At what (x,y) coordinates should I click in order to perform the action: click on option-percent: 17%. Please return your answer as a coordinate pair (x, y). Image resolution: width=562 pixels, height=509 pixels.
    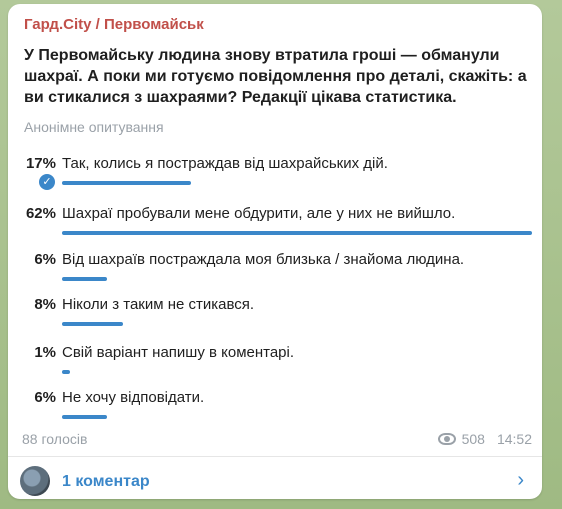
    Looking at the image, I should click on (40, 163).